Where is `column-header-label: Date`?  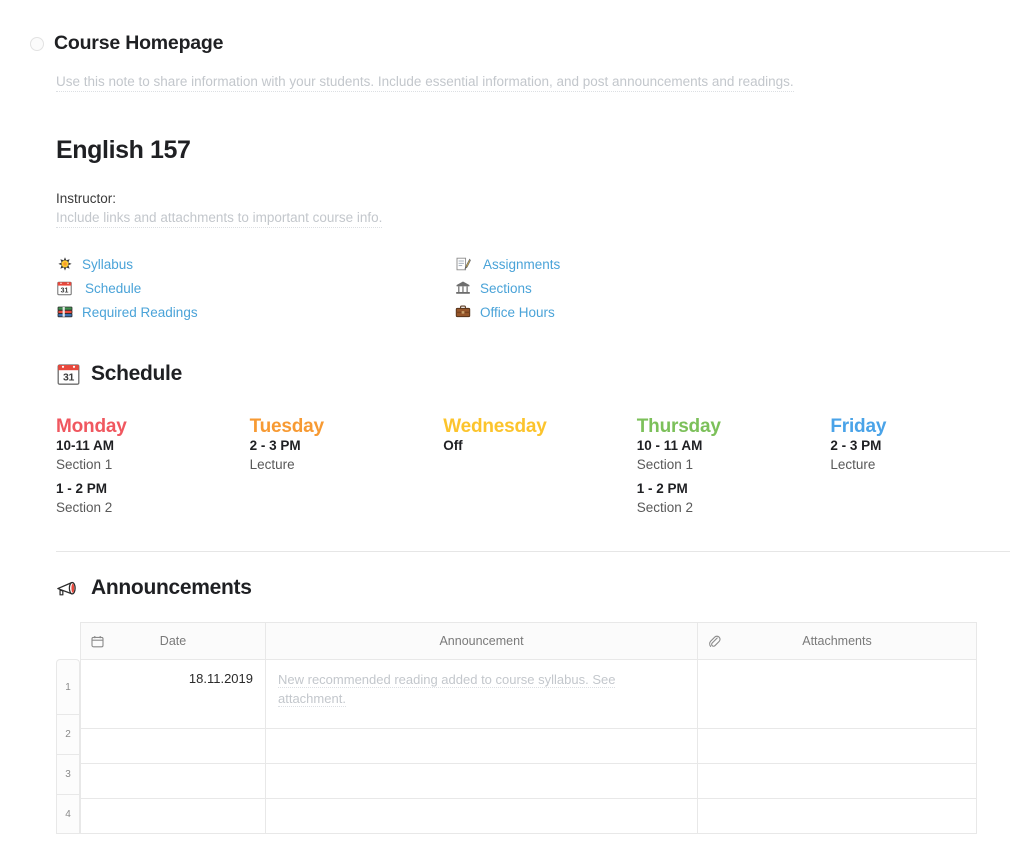
column-header-label: Date is located at coordinates (173, 641).